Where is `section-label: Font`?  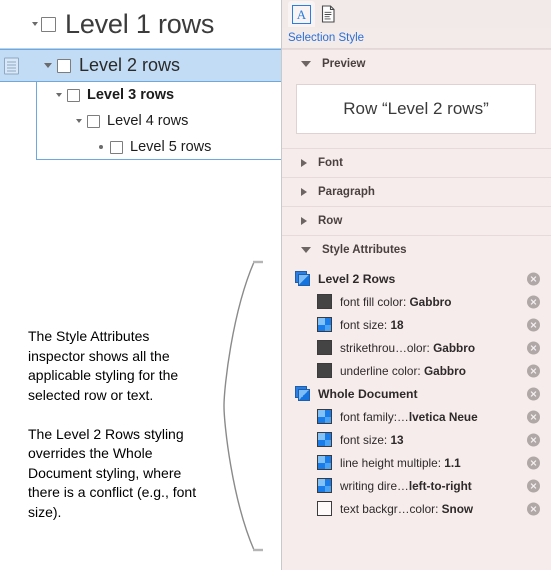 section-label: Font is located at coordinates (330, 163).